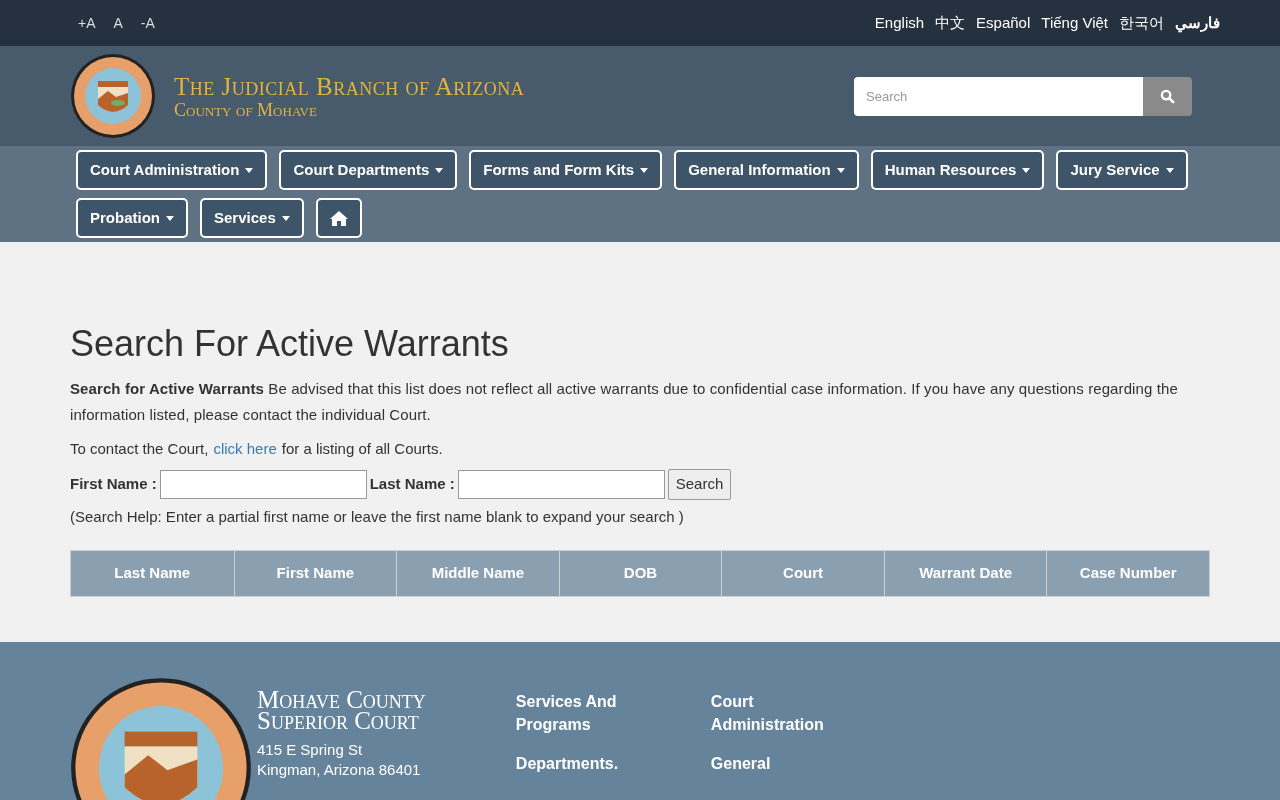 The width and height of the screenshot is (1280, 800). What do you see at coordinates (362, 449) in the screenshot?
I see `contact-text: for a listing of all Courts.` at bounding box center [362, 449].